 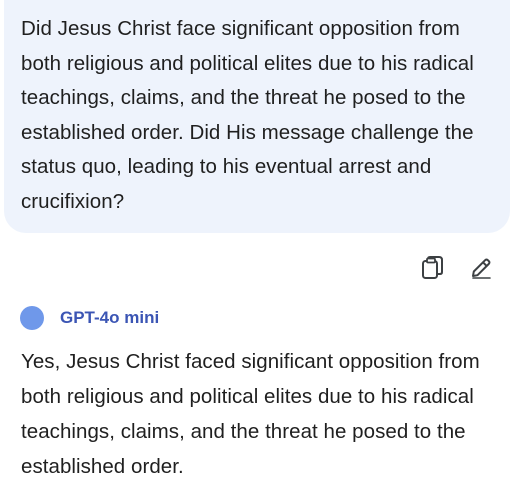 I want to click on copy-button, so click(x=433, y=268).